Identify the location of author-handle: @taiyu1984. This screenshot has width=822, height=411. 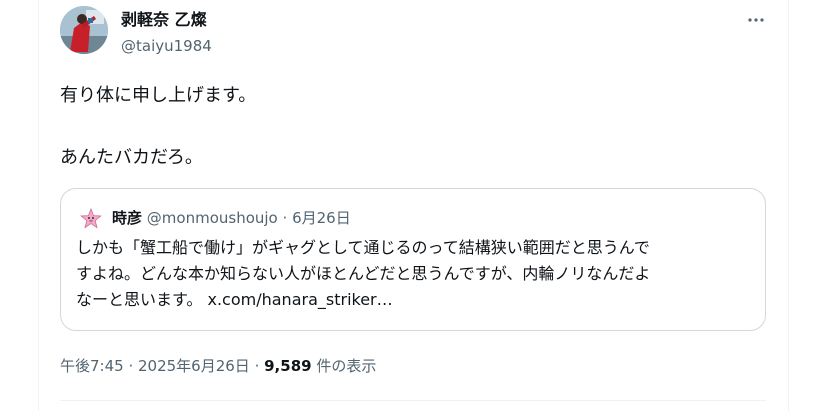
(166, 46).